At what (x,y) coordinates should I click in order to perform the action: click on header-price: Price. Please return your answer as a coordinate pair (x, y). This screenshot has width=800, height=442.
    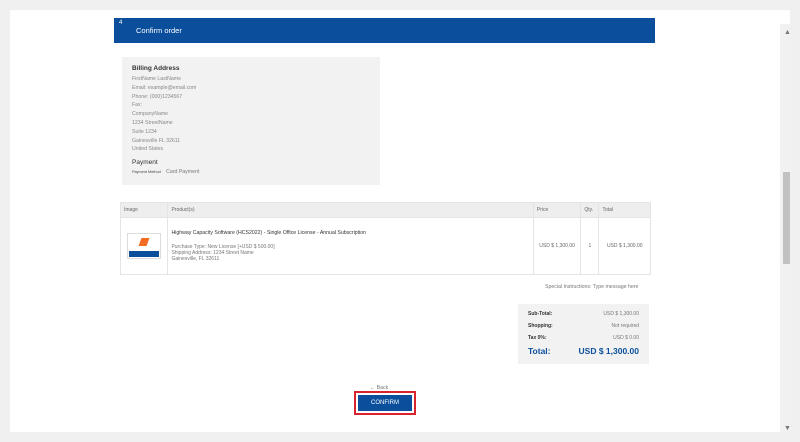
    Looking at the image, I should click on (557, 210).